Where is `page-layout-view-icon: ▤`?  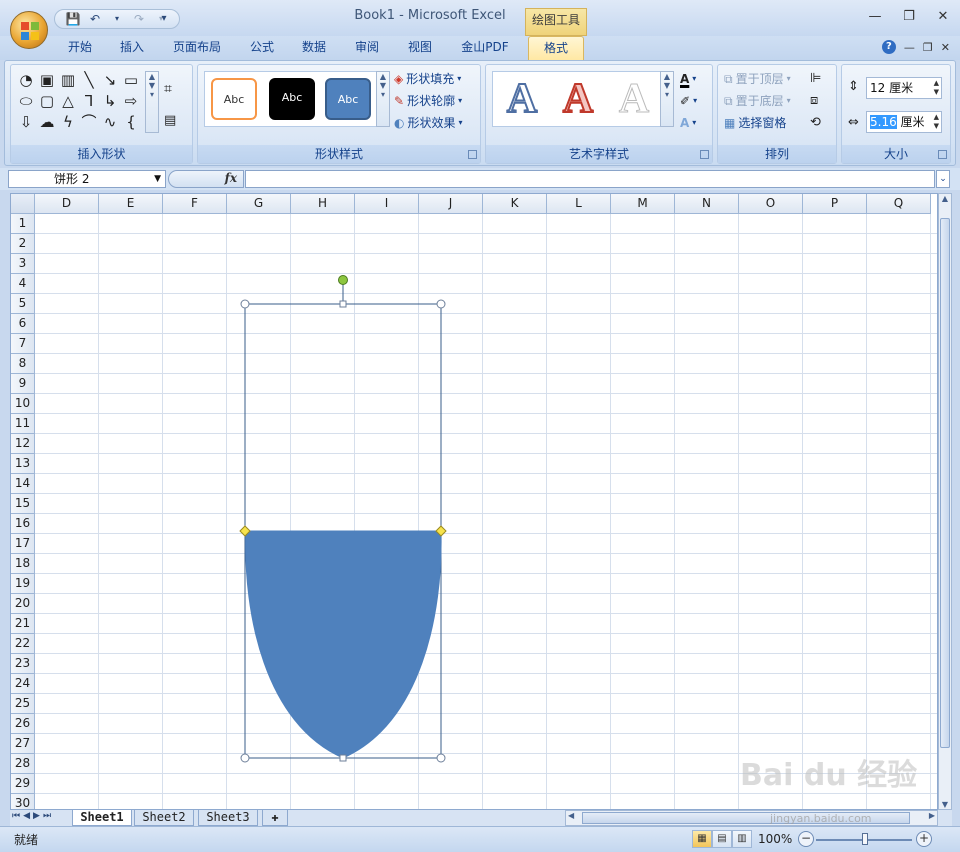
page-layout-view-icon: ▤ is located at coordinates (722, 839).